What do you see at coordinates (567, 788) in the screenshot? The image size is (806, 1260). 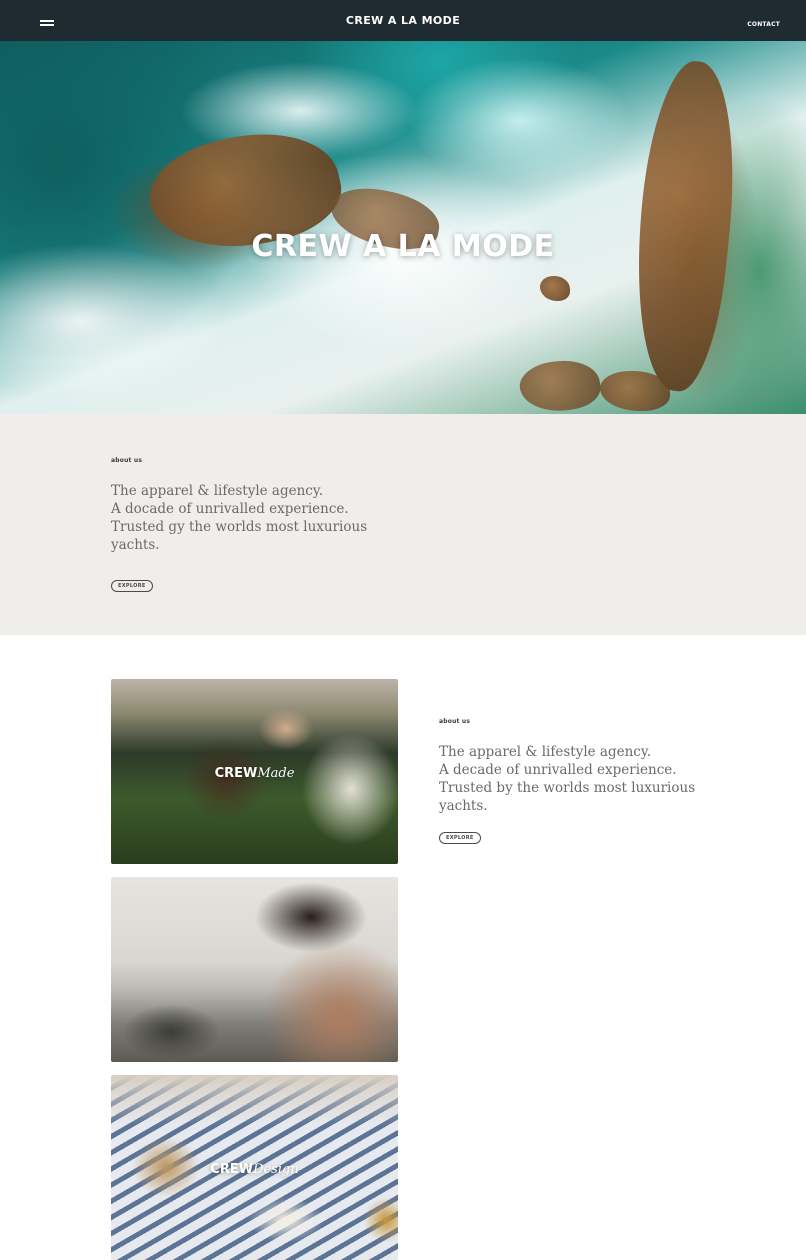 I see `side-line: Trusted by the worlds most luxurious` at bounding box center [567, 788].